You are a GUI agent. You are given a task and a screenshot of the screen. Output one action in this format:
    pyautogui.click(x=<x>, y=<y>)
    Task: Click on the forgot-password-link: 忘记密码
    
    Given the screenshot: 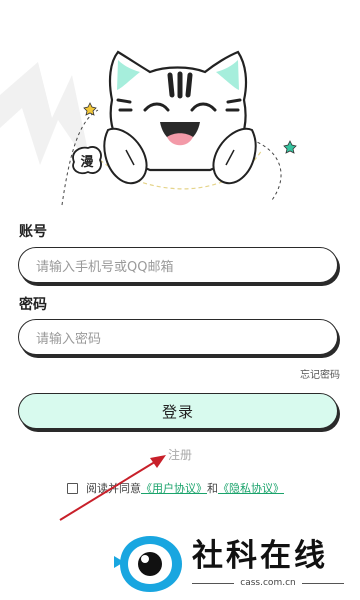 What is the action you would take?
    pyautogui.click(x=320, y=373)
    